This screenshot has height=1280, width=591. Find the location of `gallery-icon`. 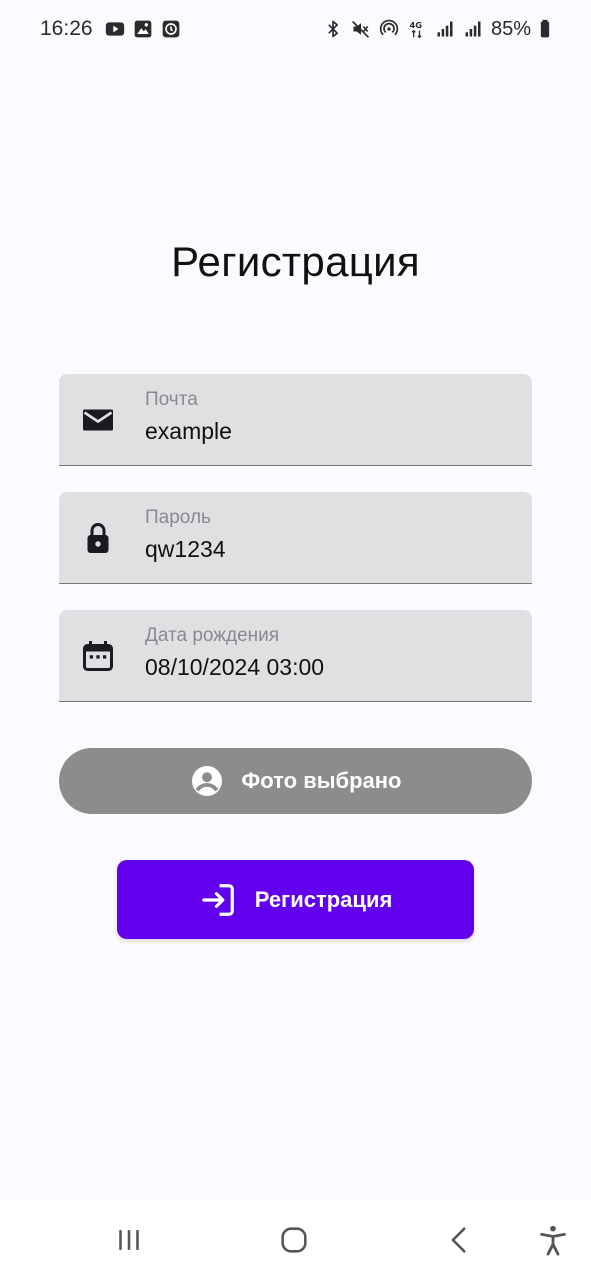

gallery-icon is located at coordinates (143, 29).